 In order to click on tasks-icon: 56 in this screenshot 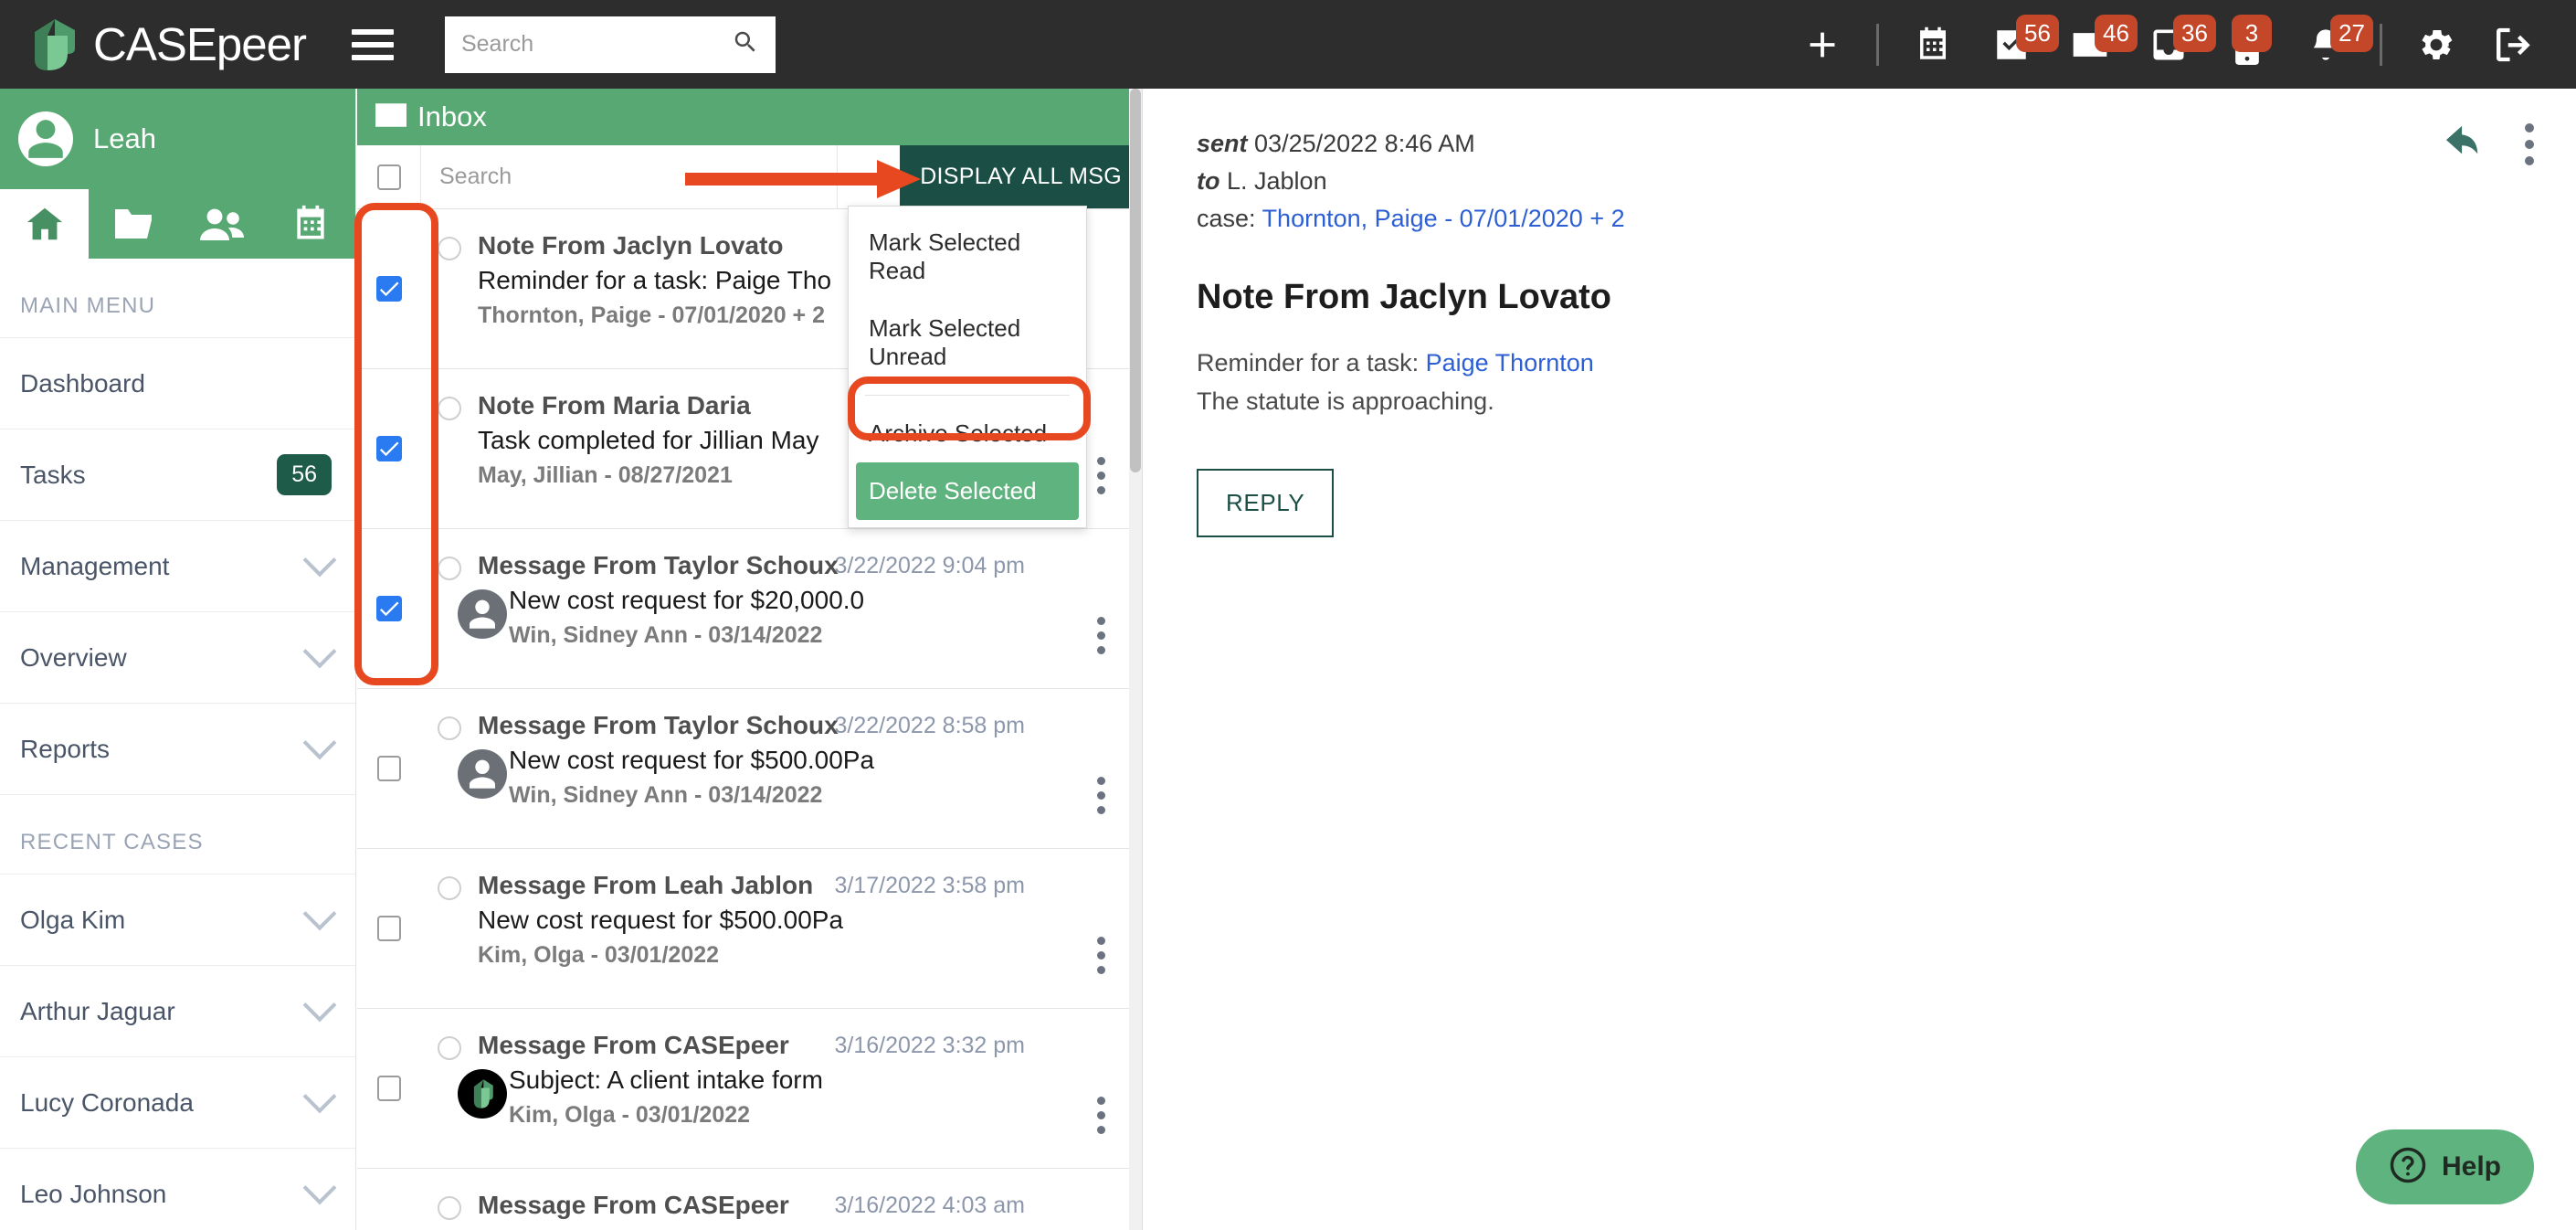, I will do `click(2015, 44)`.